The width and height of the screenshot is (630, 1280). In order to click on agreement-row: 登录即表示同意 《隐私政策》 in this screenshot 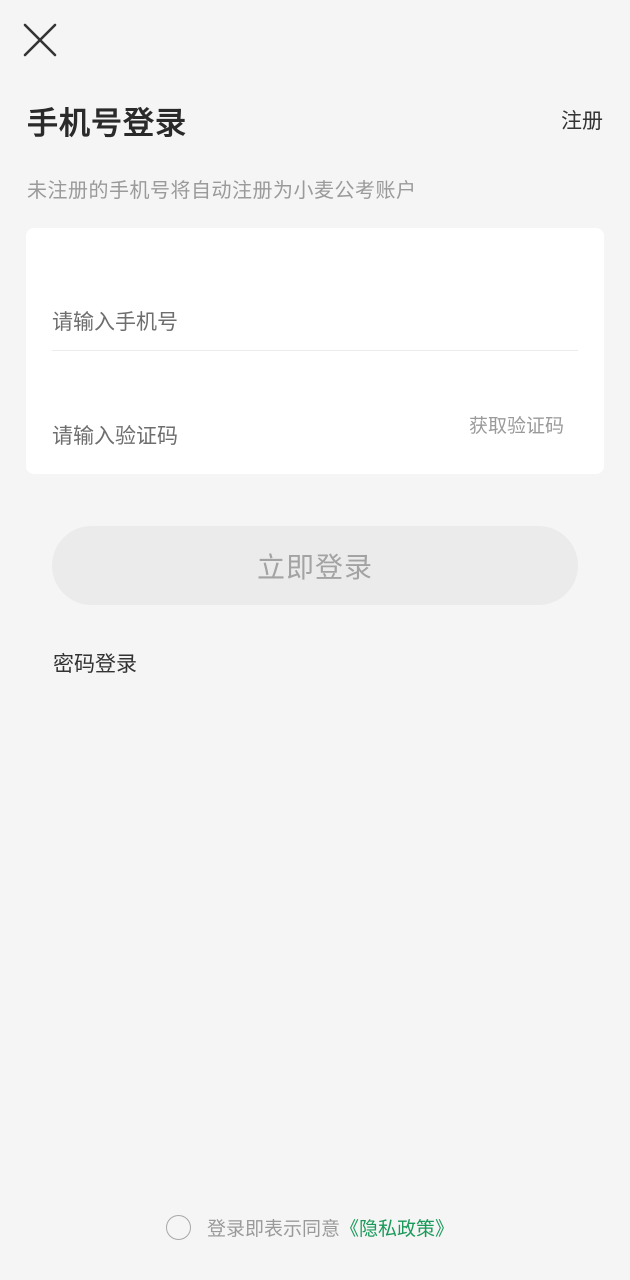, I will do `click(315, 1227)`.